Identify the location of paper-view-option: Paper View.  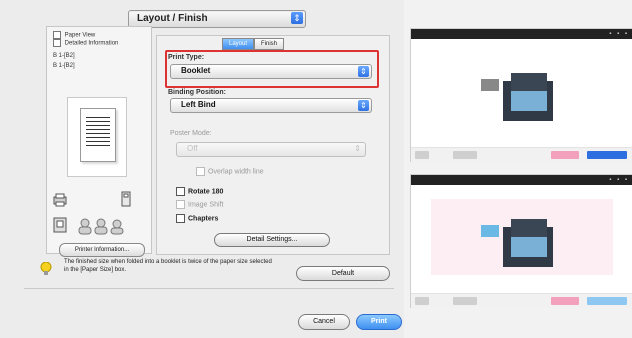
(74, 35).